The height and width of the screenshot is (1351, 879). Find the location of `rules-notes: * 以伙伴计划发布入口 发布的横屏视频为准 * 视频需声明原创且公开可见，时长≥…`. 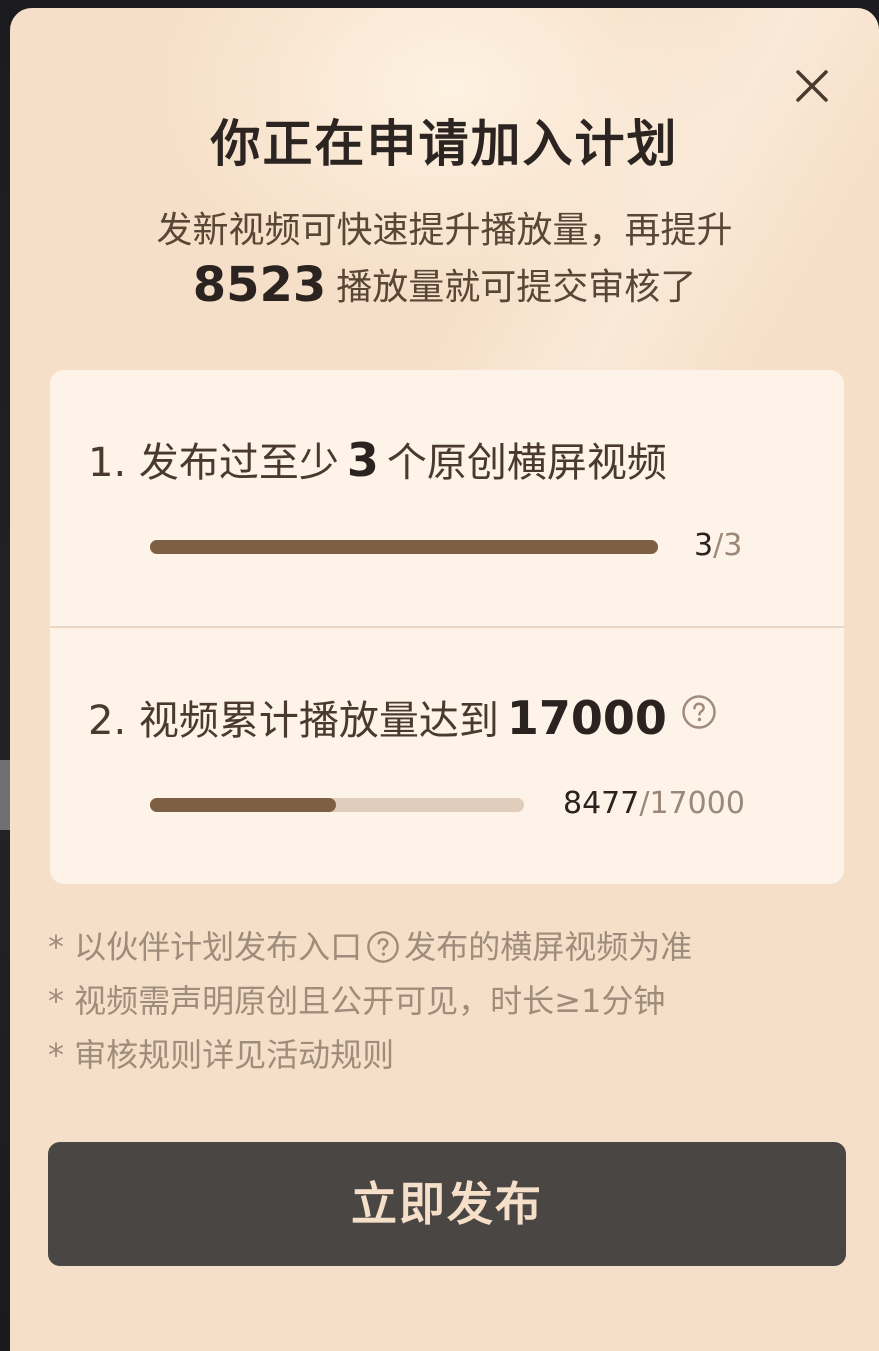

rules-notes: * 以伙伴计划发布入口 发布的横屏视频为准 * 视频需声明原创且公开可见，时长≥… is located at coordinates (448, 1001).